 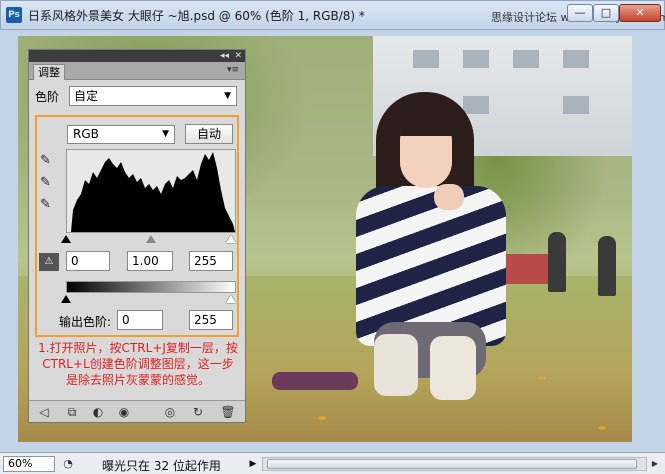 I want to click on status-info-icon: ◔, so click(x=68, y=464).